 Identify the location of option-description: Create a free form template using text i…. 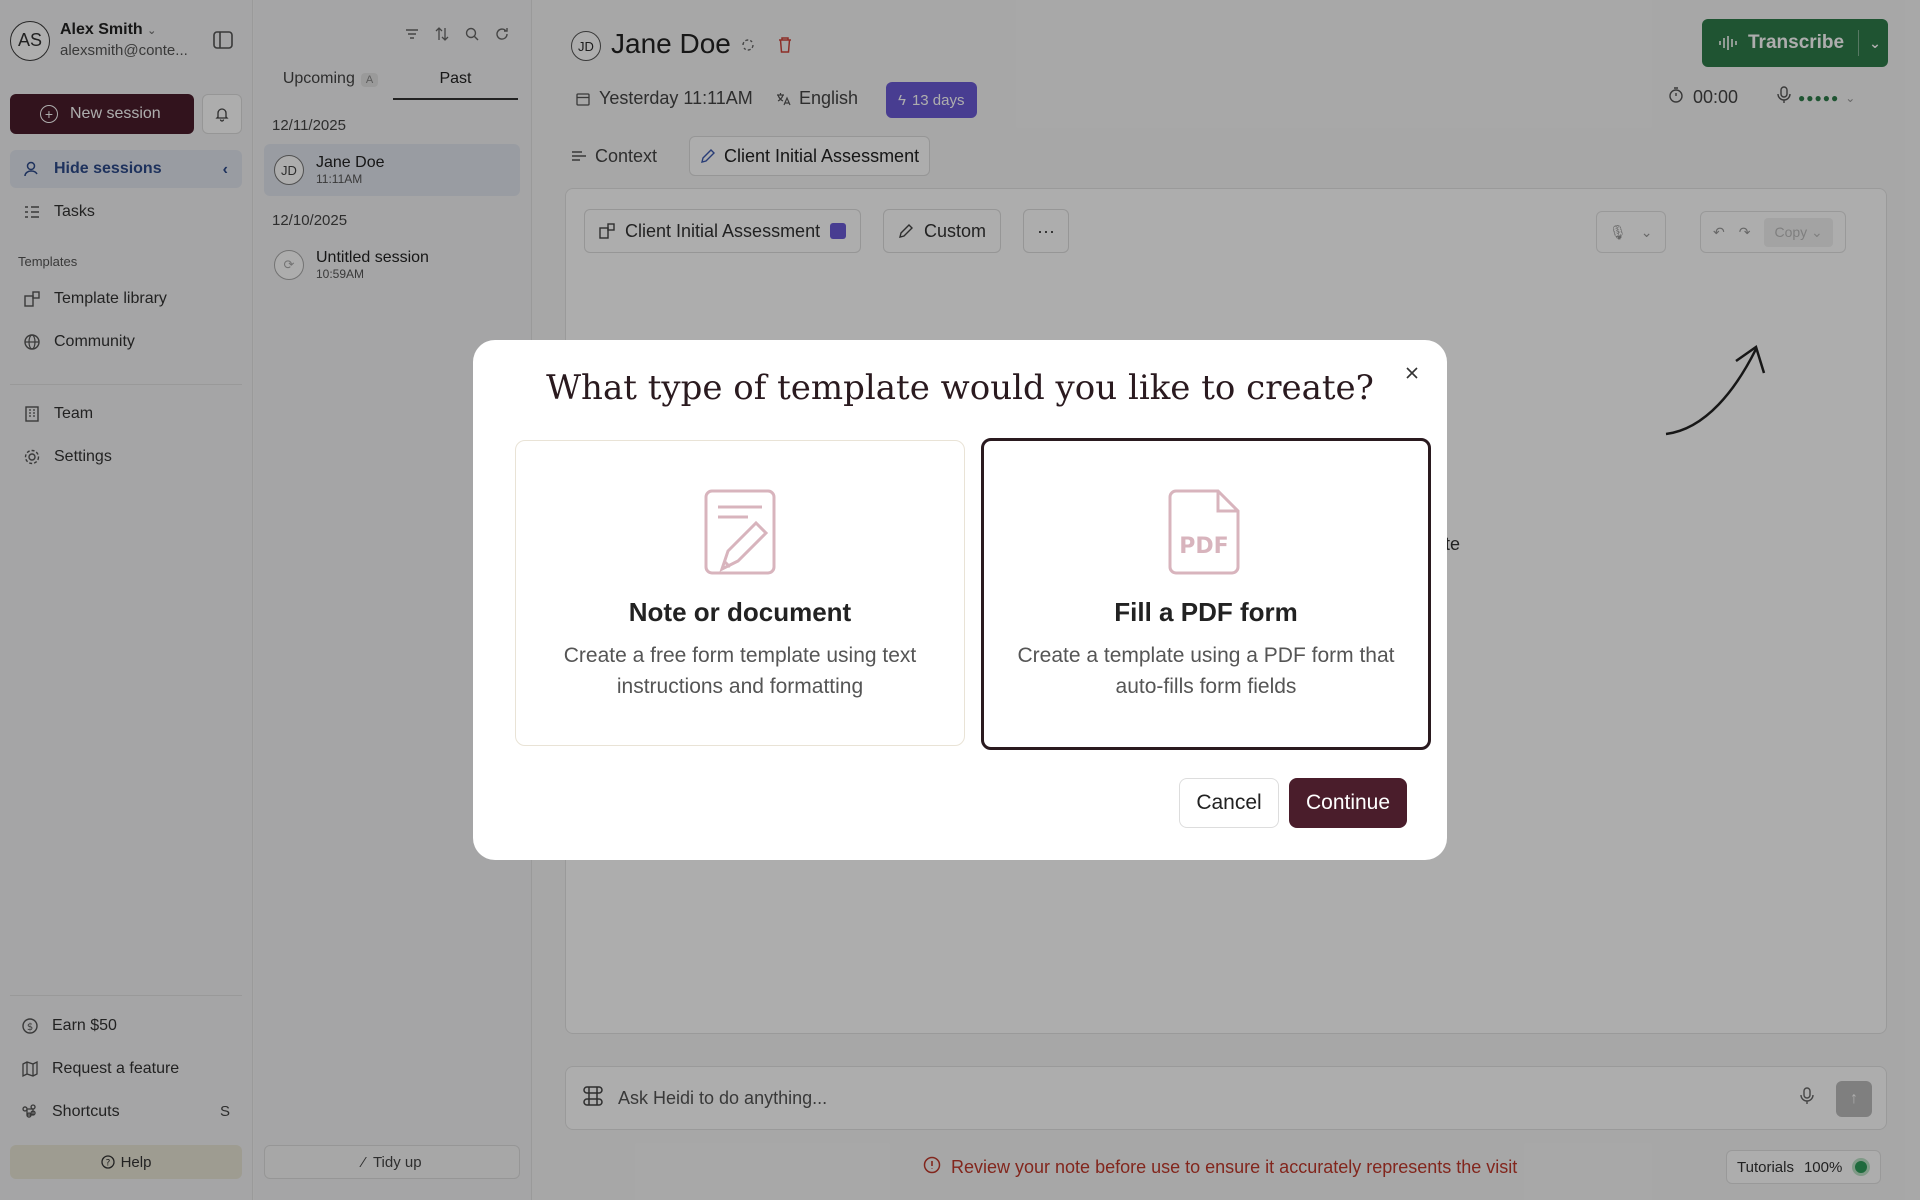
(740, 671).